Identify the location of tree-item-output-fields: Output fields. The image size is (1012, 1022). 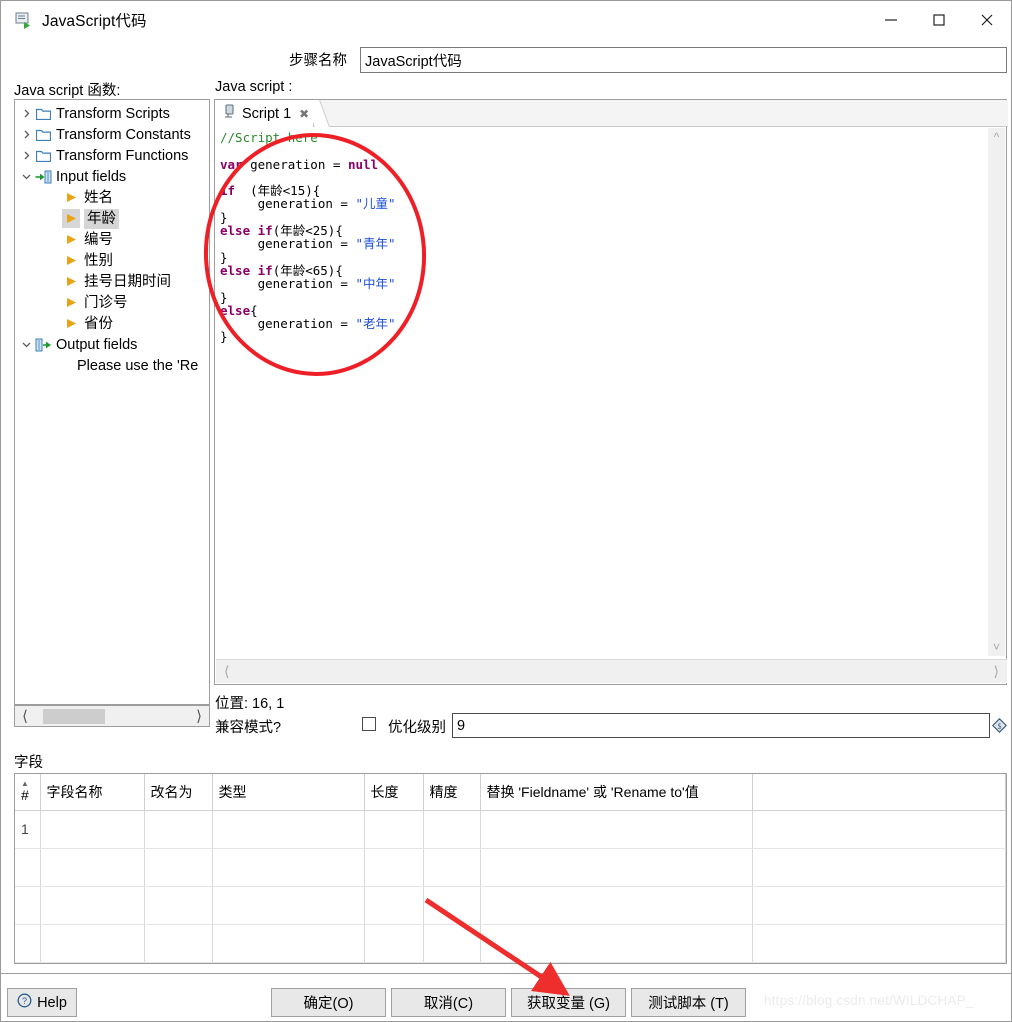
(112, 344).